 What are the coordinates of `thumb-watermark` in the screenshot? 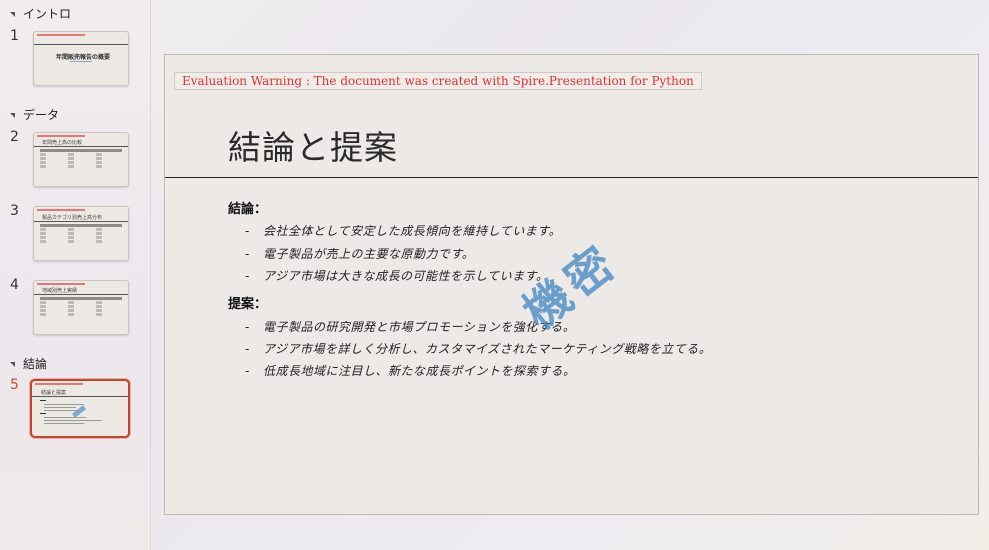 It's located at (81, 61).